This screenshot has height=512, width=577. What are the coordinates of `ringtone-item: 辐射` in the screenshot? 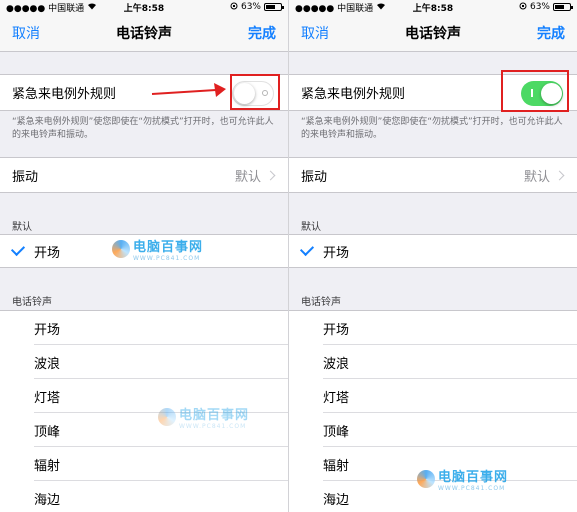 It's located at (144, 464).